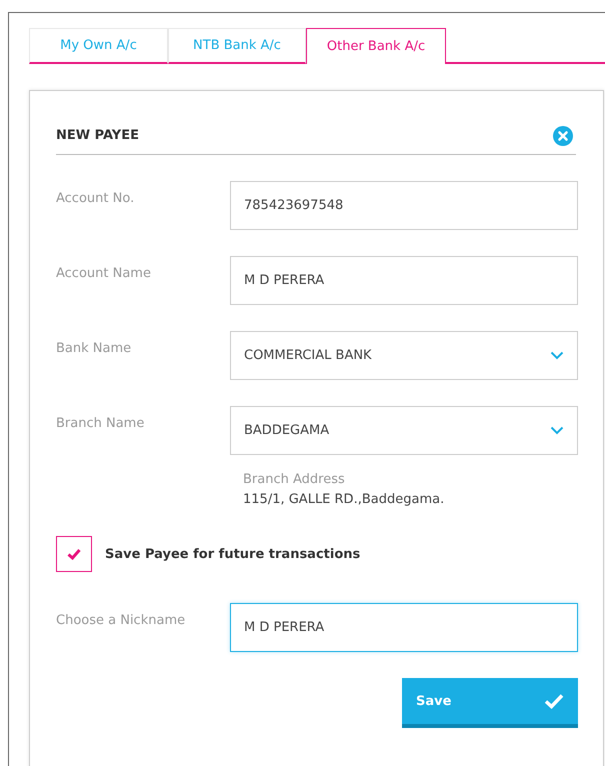 This screenshot has height=766, width=605. What do you see at coordinates (404, 205) in the screenshot?
I see `input-field: 785423697548` at bounding box center [404, 205].